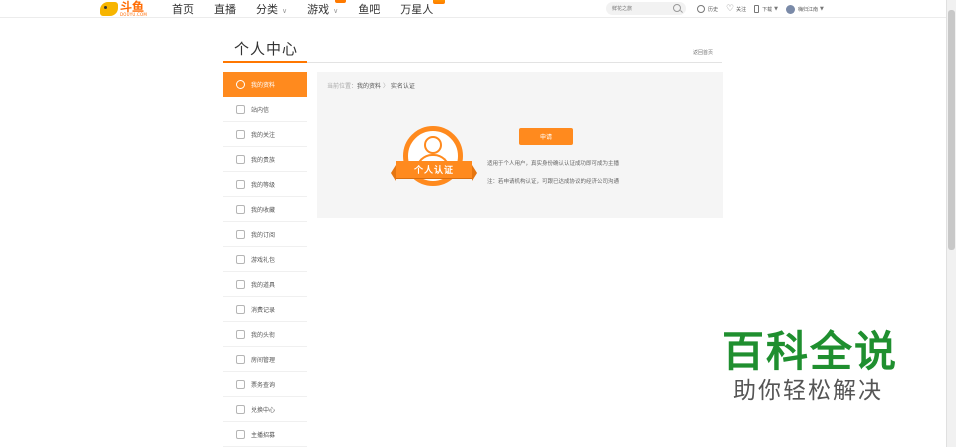  I want to click on divider, so click(514, 62).